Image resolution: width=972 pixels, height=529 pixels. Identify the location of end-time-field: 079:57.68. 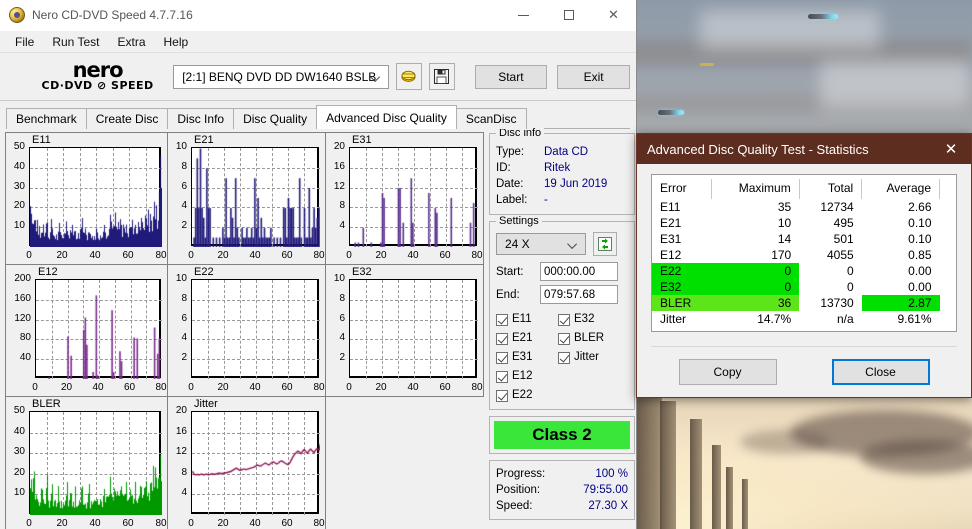
(579, 294).